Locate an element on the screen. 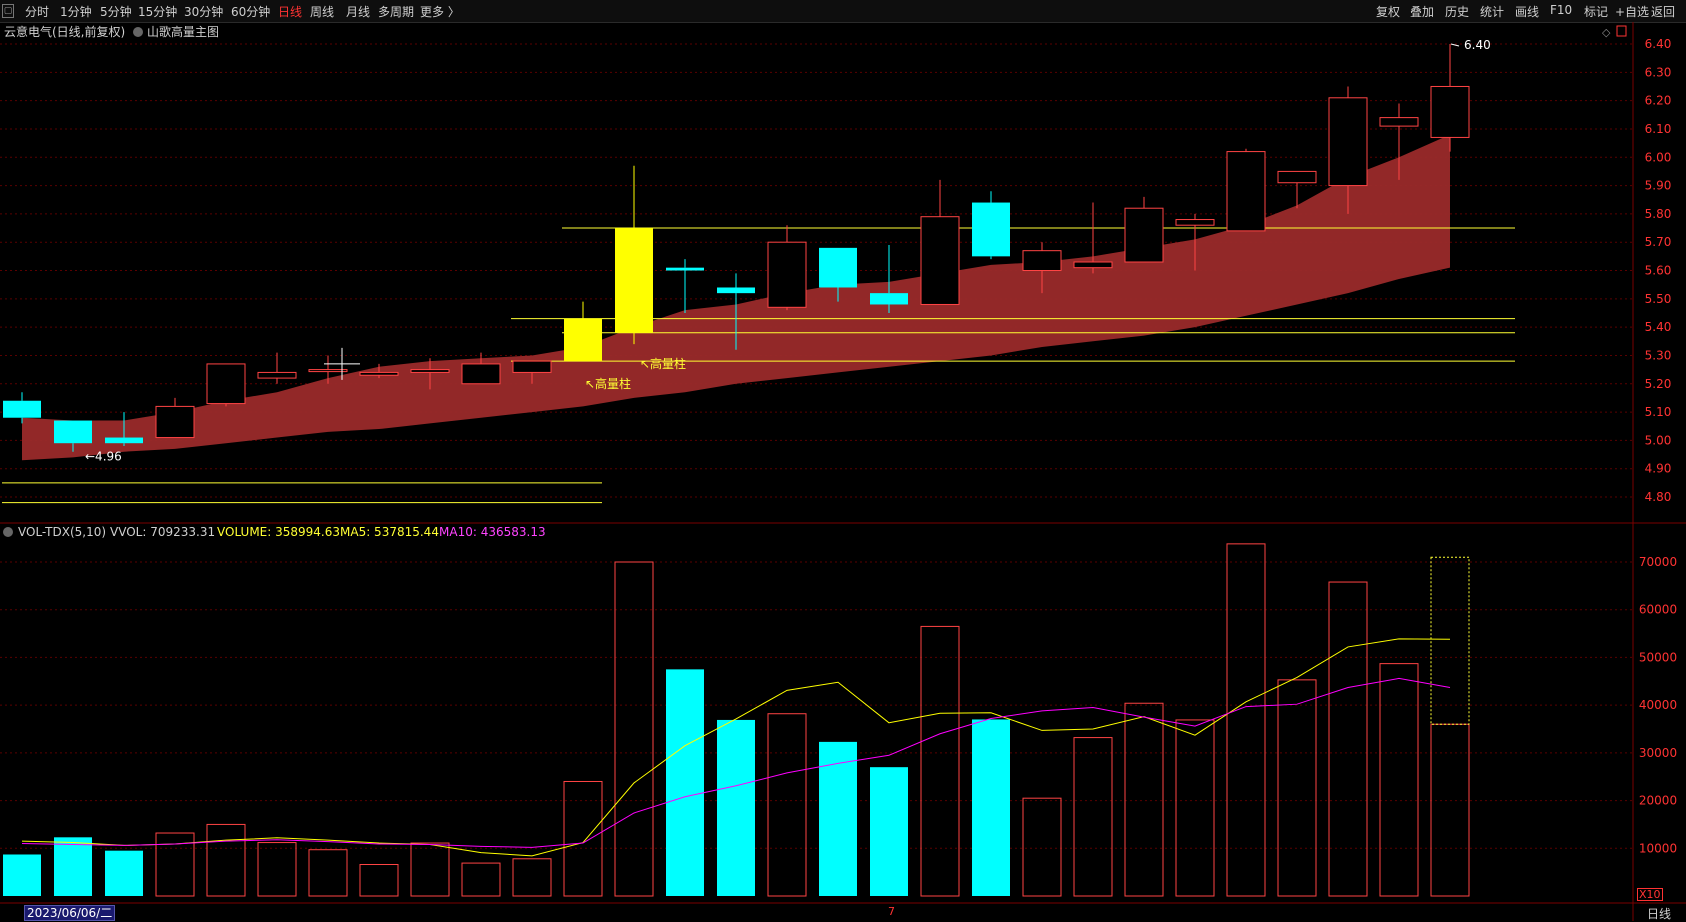  overlay-button: 叠加 is located at coordinates (1422, 11).